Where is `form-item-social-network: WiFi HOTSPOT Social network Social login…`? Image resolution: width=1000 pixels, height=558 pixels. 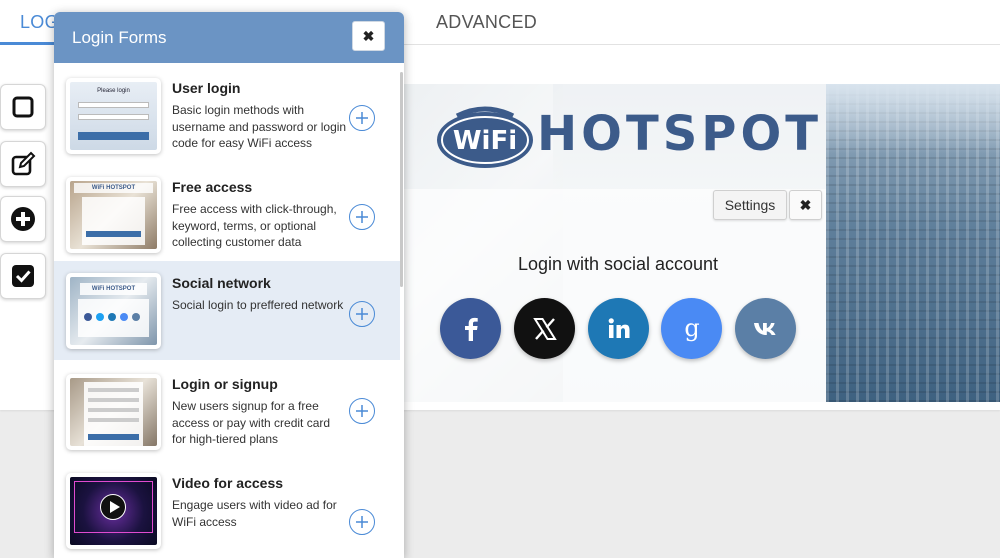 form-item-social-network: WiFi HOTSPOT Social network Social login… is located at coordinates (227, 310).